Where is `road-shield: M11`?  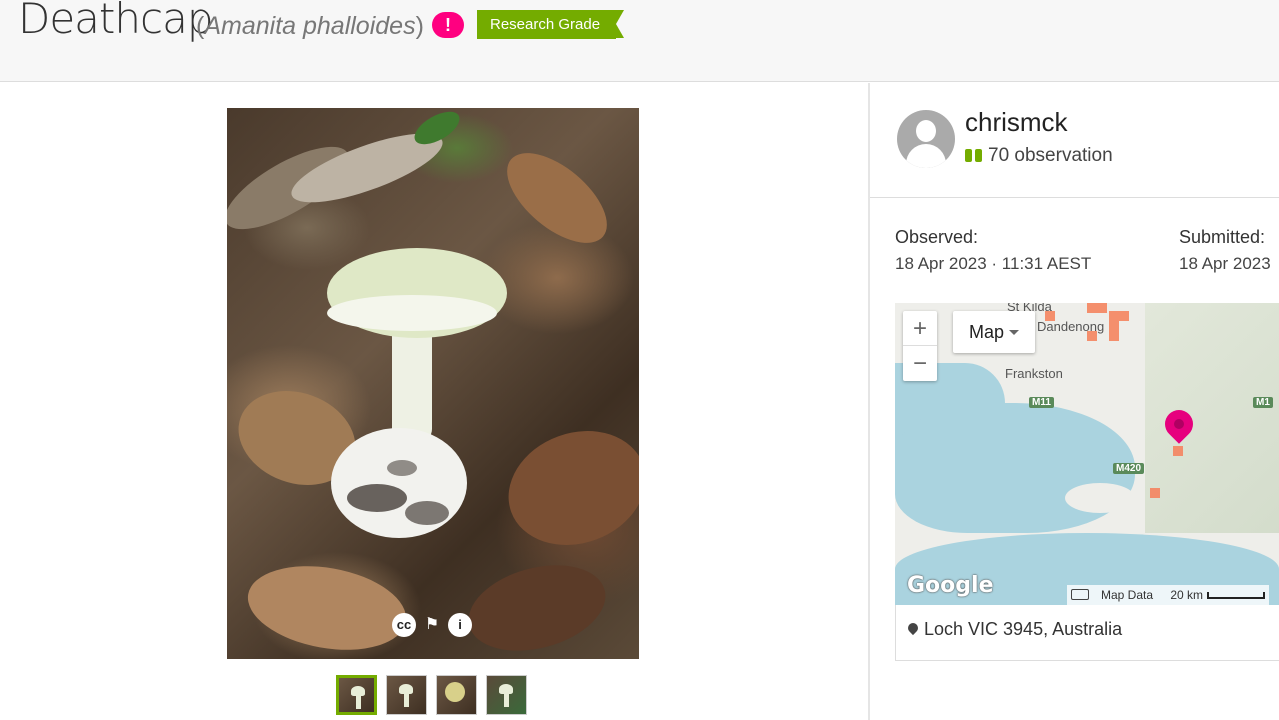 road-shield: M11 is located at coordinates (1041, 402).